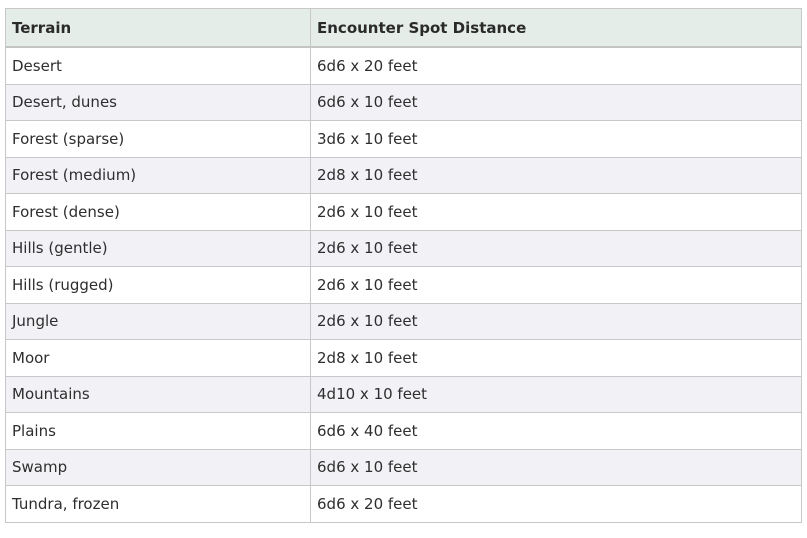  What do you see at coordinates (158, 285) in the screenshot?
I see `terrain-cell: Hills (rugged)` at bounding box center [158, 285].